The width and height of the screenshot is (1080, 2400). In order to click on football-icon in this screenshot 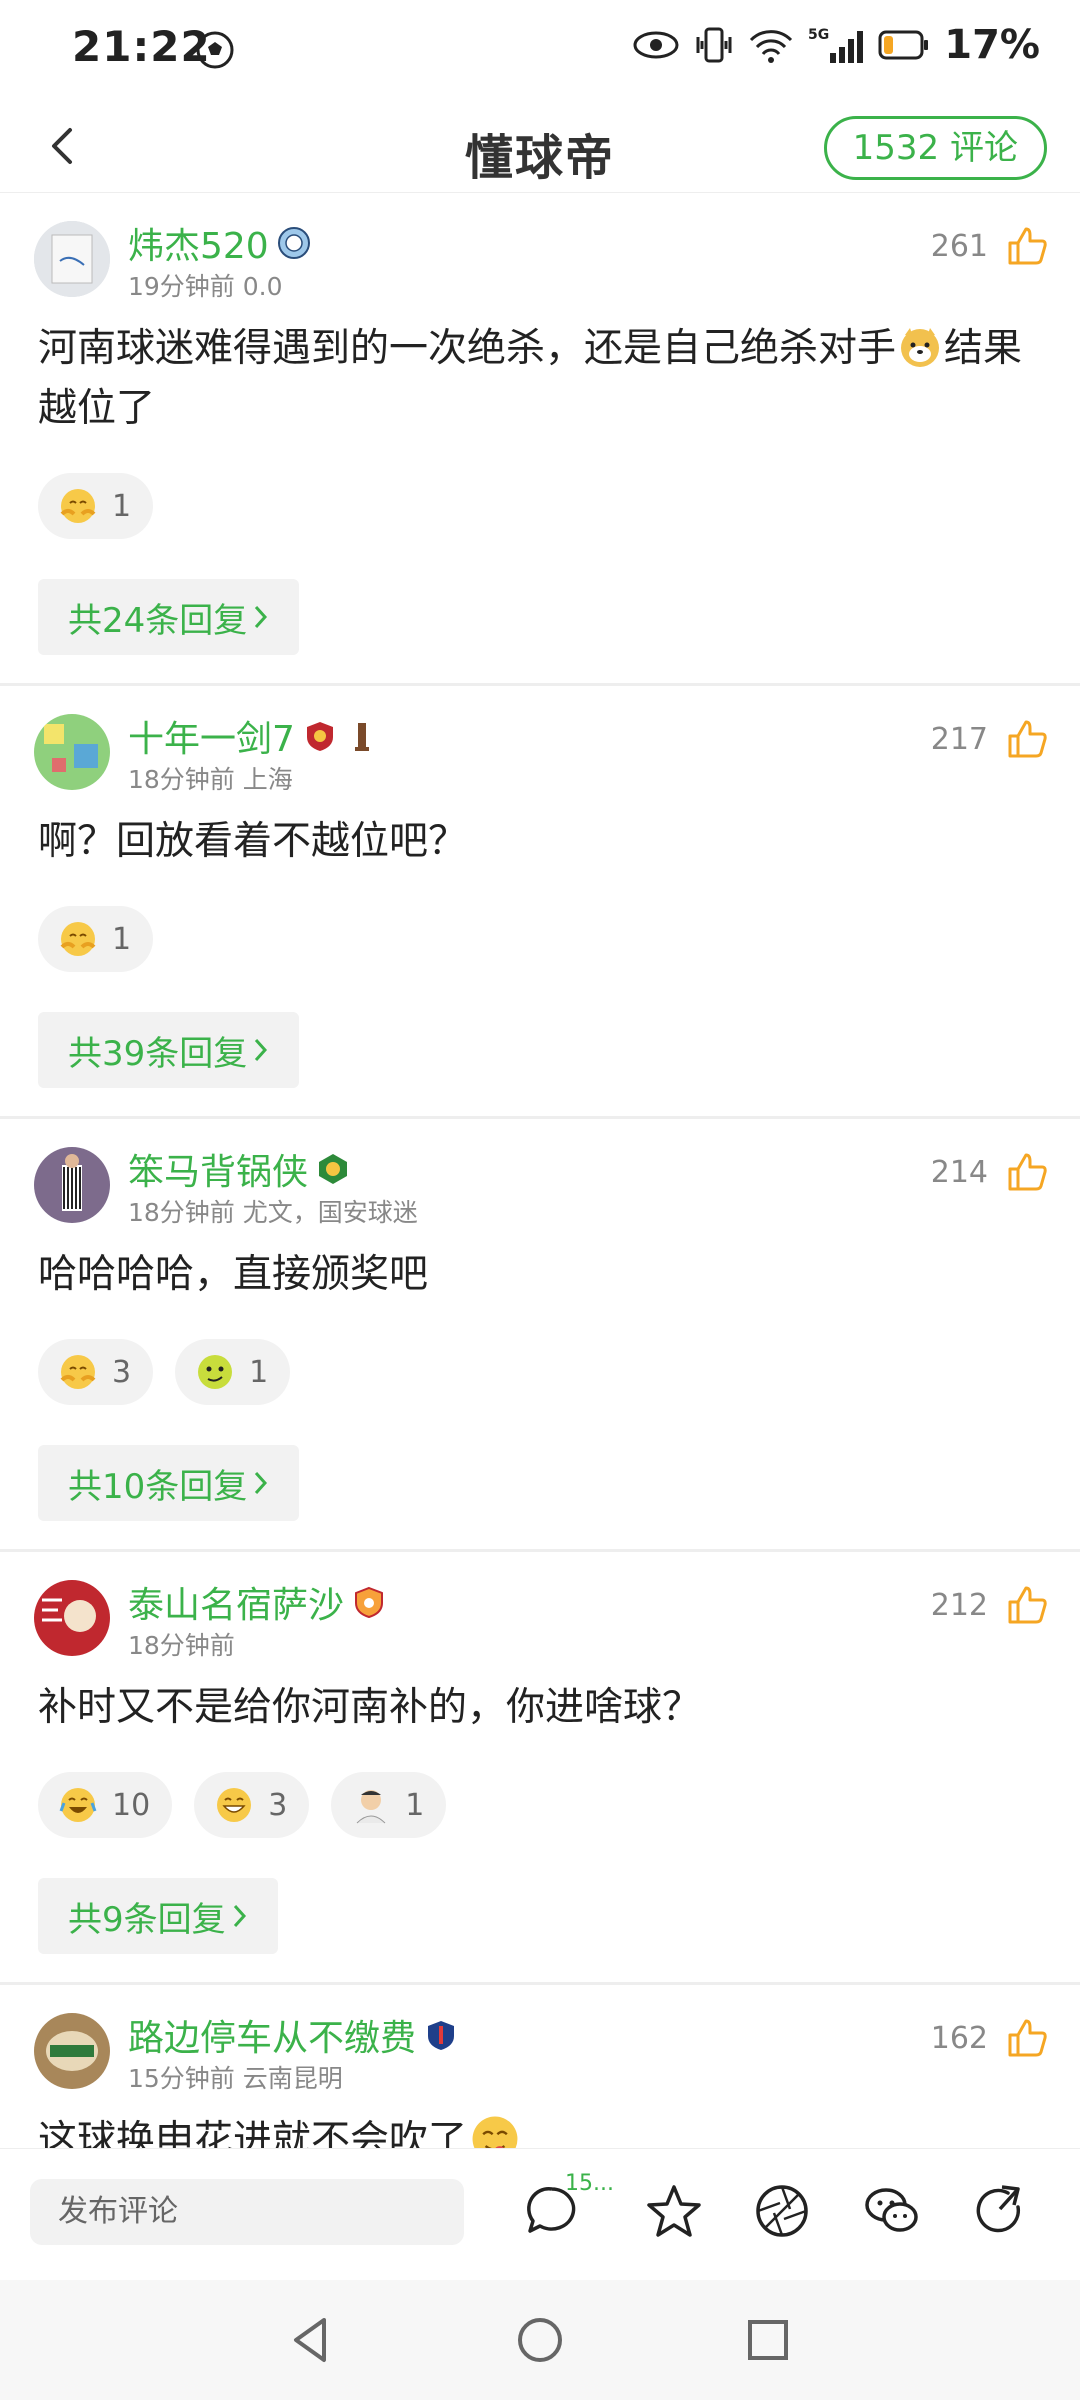, I will do `click(215, 50)`.